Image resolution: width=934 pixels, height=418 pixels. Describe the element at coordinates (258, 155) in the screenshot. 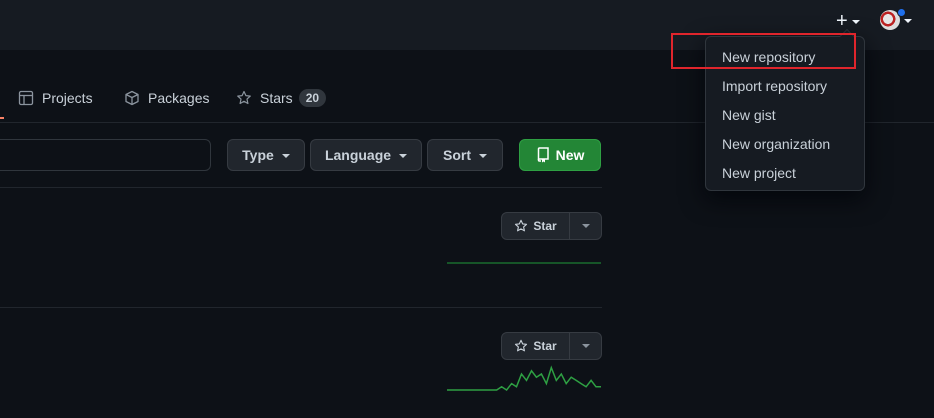

I see `type-filter-label: Type` at that location.